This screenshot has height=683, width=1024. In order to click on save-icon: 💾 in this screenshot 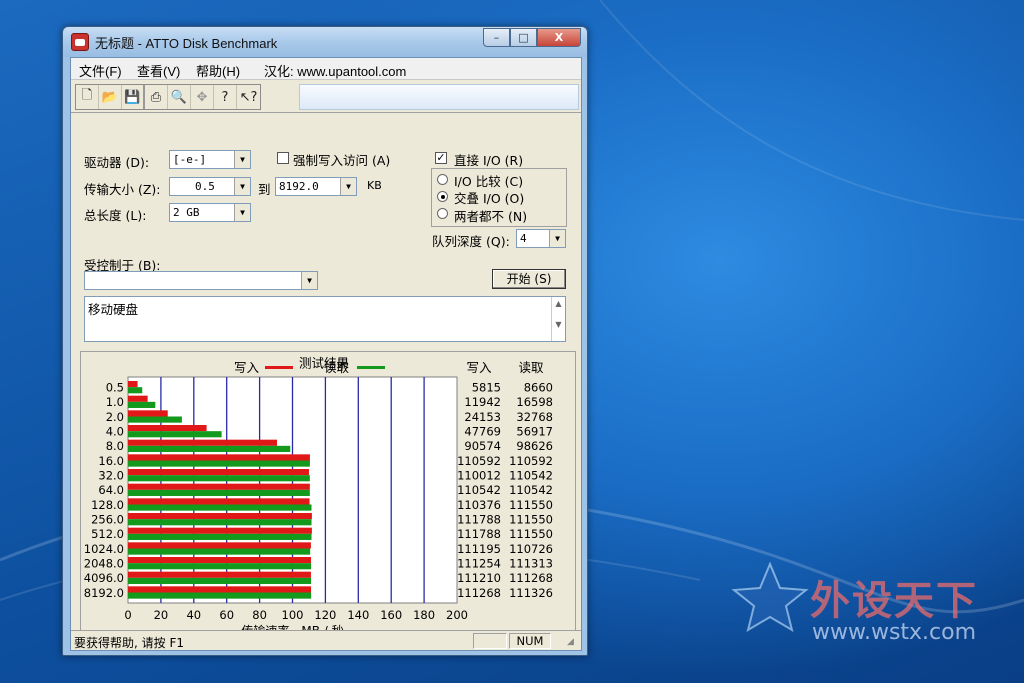, I will do `click(133, 97)`.